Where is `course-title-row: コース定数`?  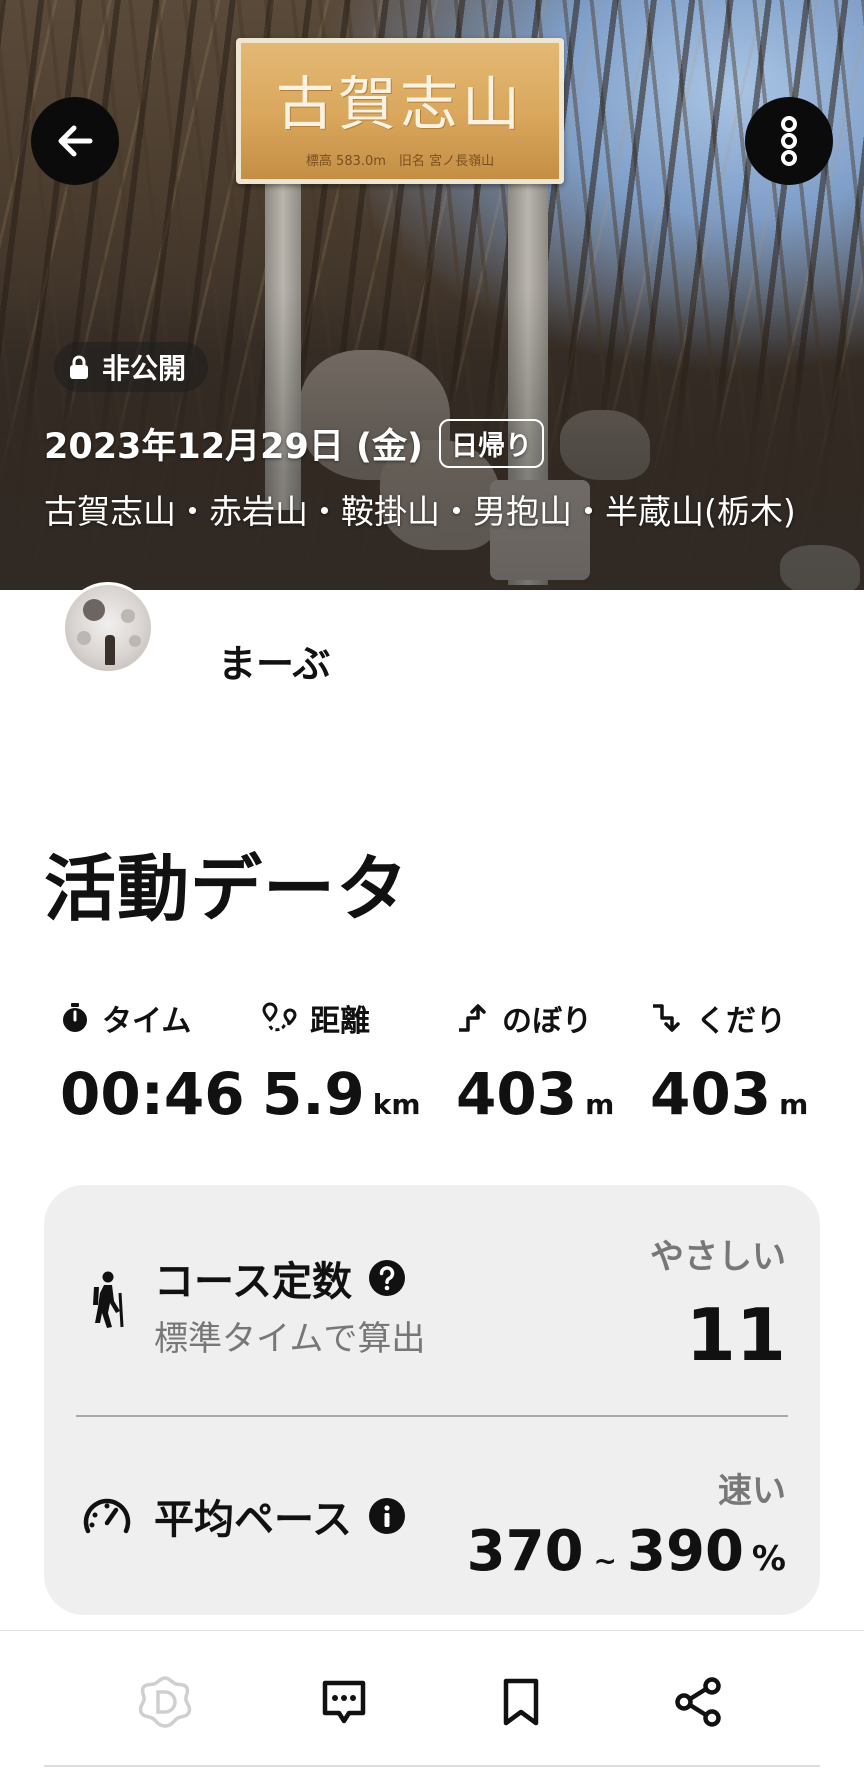
course-title-row: コース定数 is located at coordinates (280, 1278).